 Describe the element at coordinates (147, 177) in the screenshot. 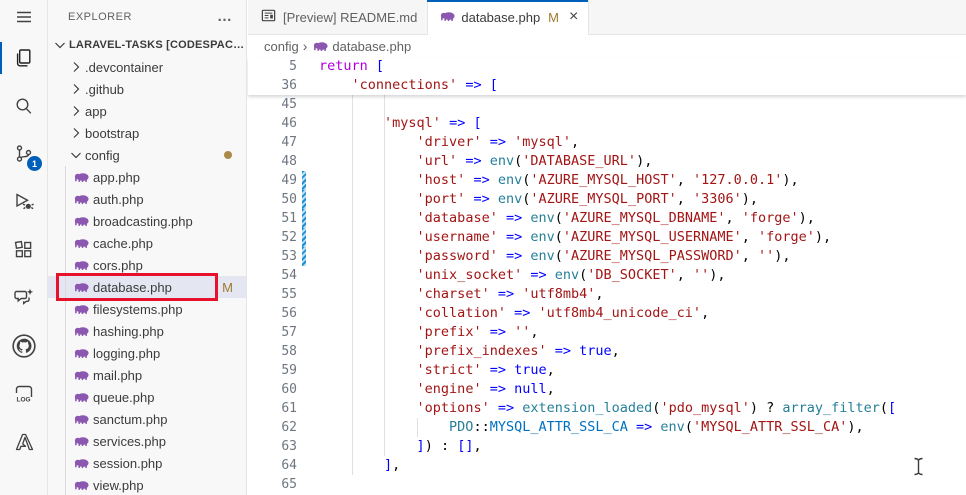

I see `file-item-app-php: app.php` at that location.